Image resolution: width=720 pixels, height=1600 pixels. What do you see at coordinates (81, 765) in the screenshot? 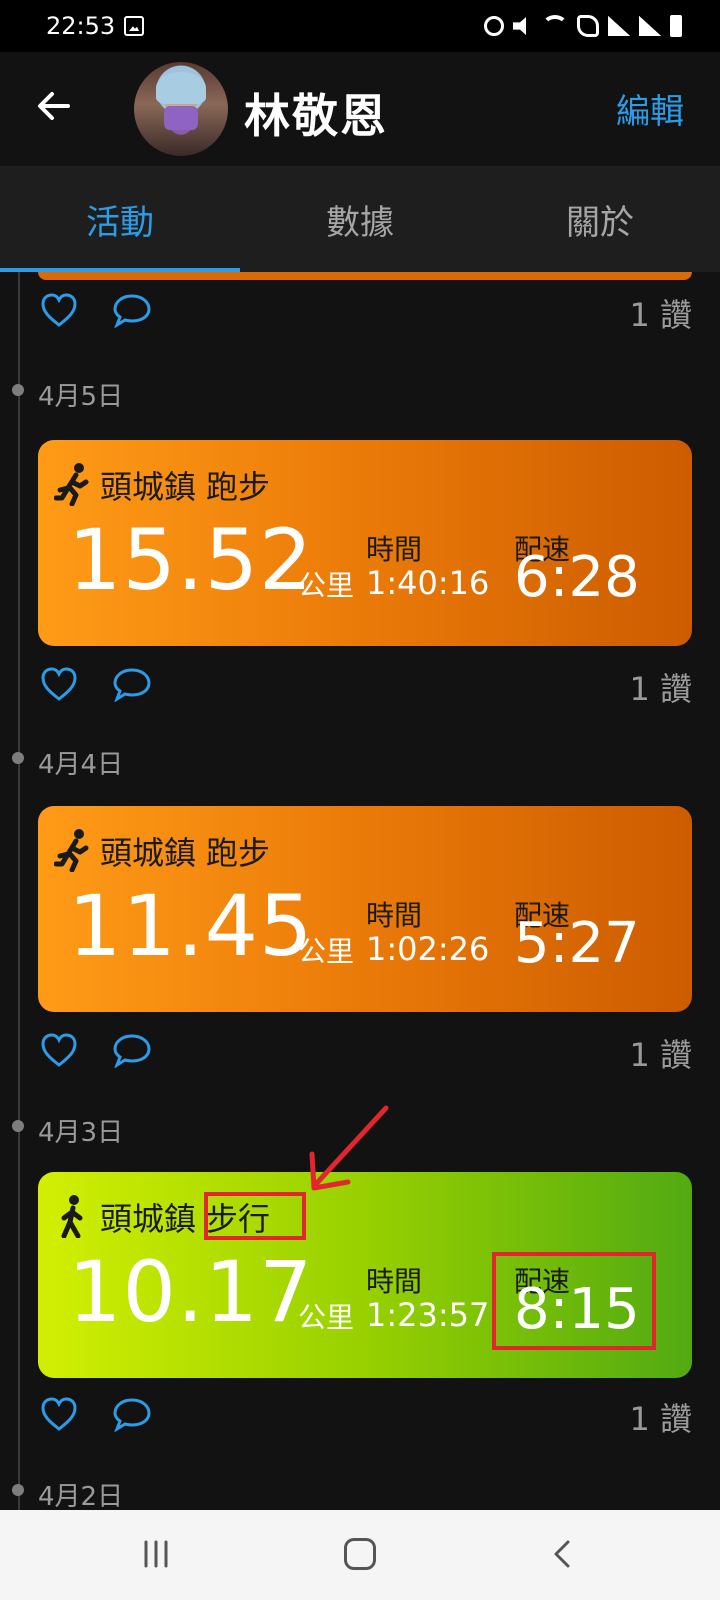
I see `date-label: 4月4日` at bounding box center [81, 765].